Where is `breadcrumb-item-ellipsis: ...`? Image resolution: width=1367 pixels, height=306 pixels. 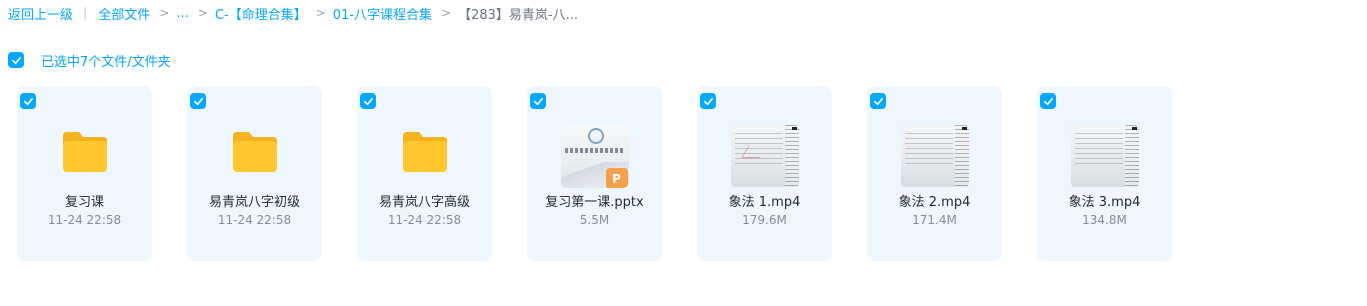 breadcrumb-item-ellipsis: ... is located at coordinates (182, 13).